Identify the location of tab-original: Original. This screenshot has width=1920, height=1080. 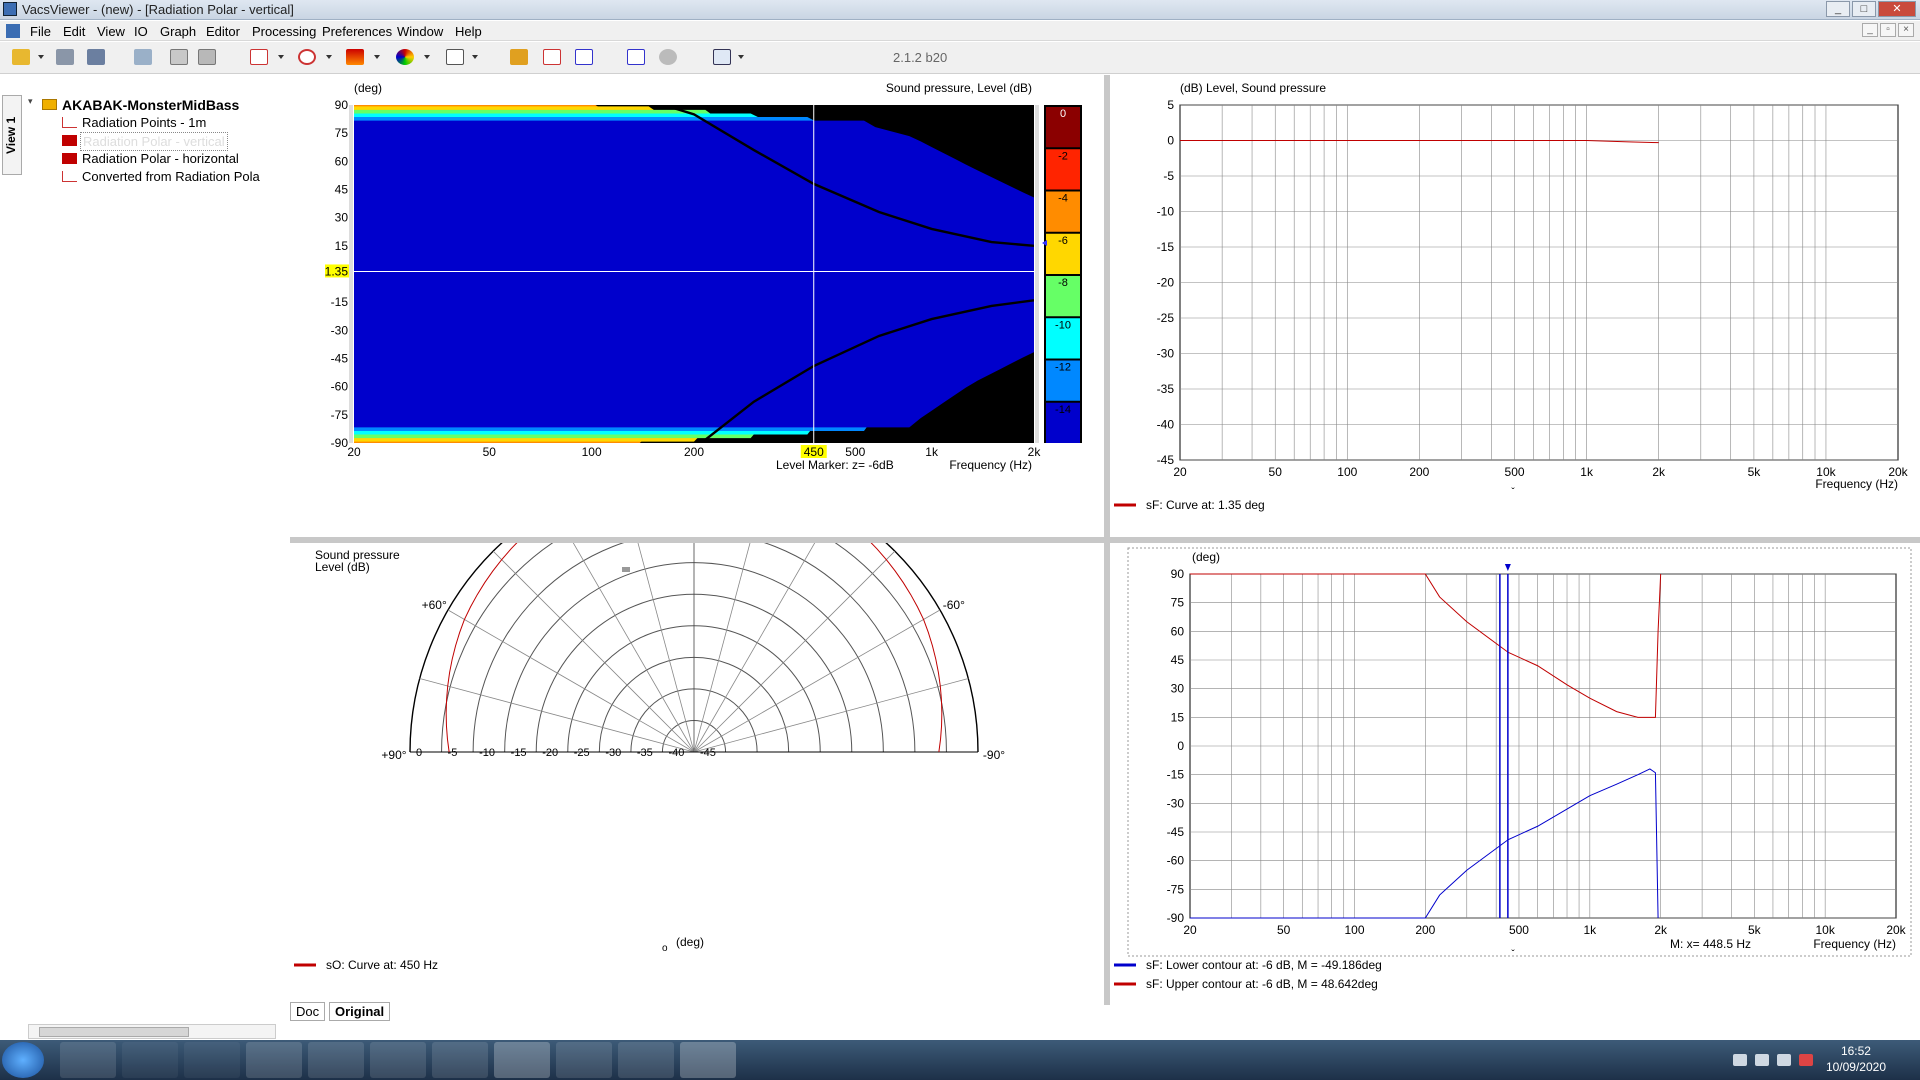
(360, 1011).